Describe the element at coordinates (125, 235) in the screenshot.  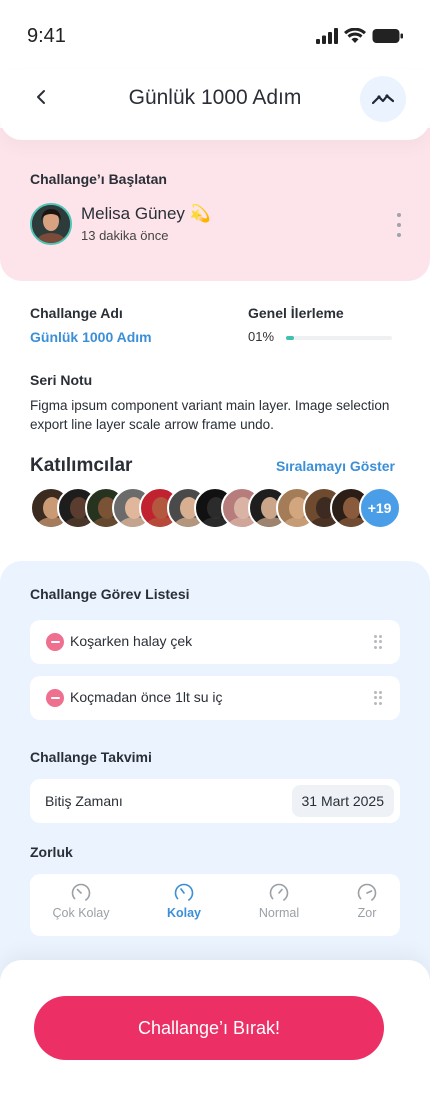
I see `initiator-time: 13 dakika önce` at that location.